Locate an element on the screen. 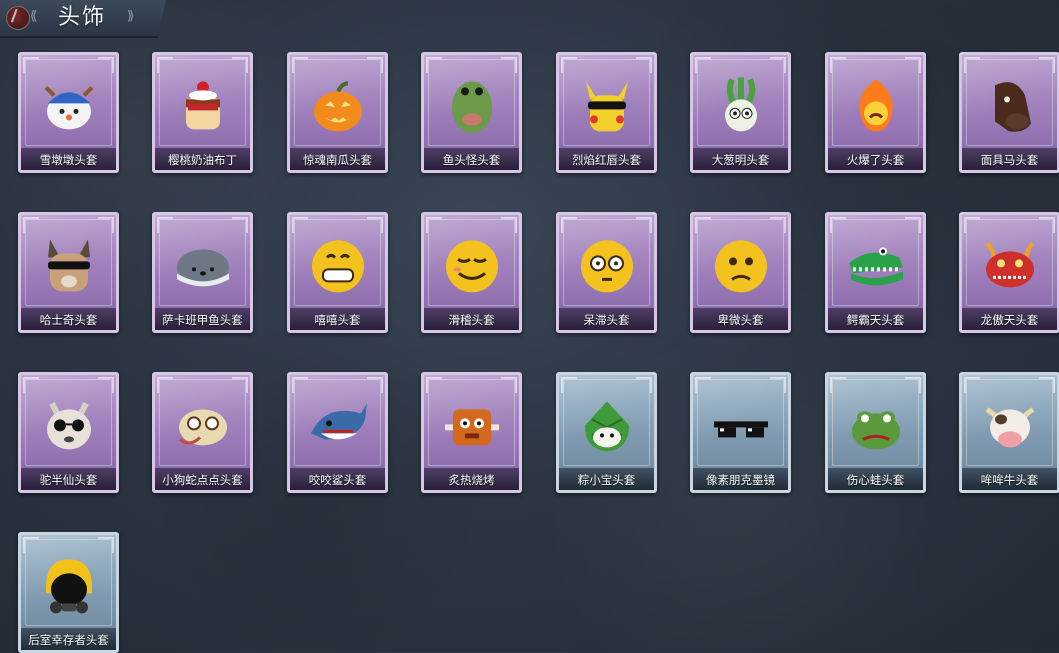 This screenshot has height=653, width=1059. item-name-label: 呆滞头套 is located at coordinates (606, 320).